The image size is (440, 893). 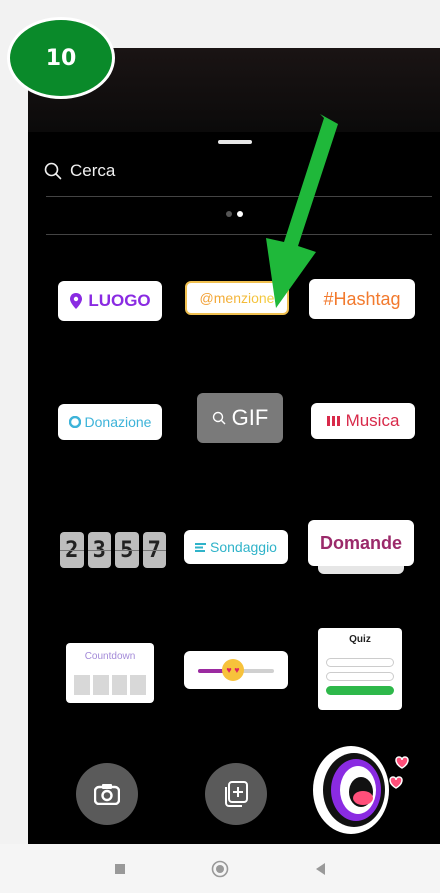 I want to click on recent-apps-icon, so click(x=120, y=869).